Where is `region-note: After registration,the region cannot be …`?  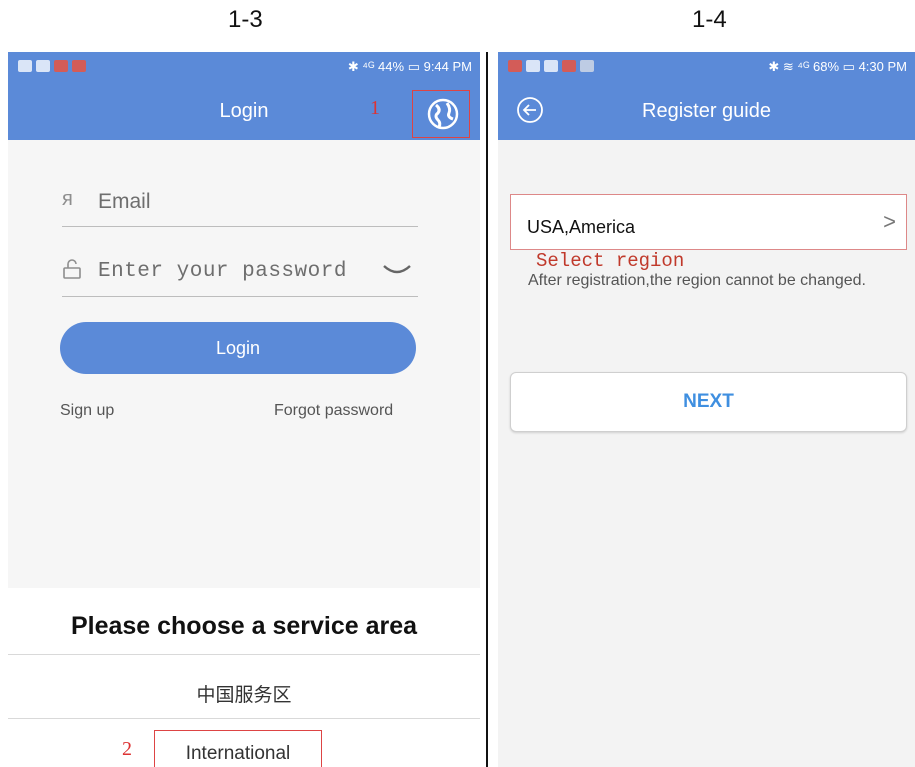 region-note: After registration,the region cannot be … is located at coordinates (697, 280).